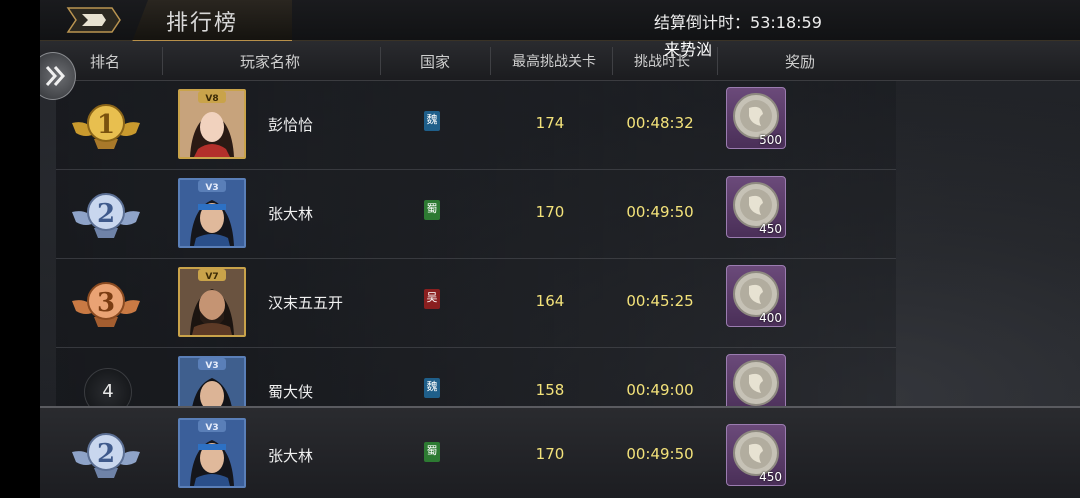  Describe the element at coordinates (550, 390) in the screenshot. I see `highest-stage: 158` at that location.